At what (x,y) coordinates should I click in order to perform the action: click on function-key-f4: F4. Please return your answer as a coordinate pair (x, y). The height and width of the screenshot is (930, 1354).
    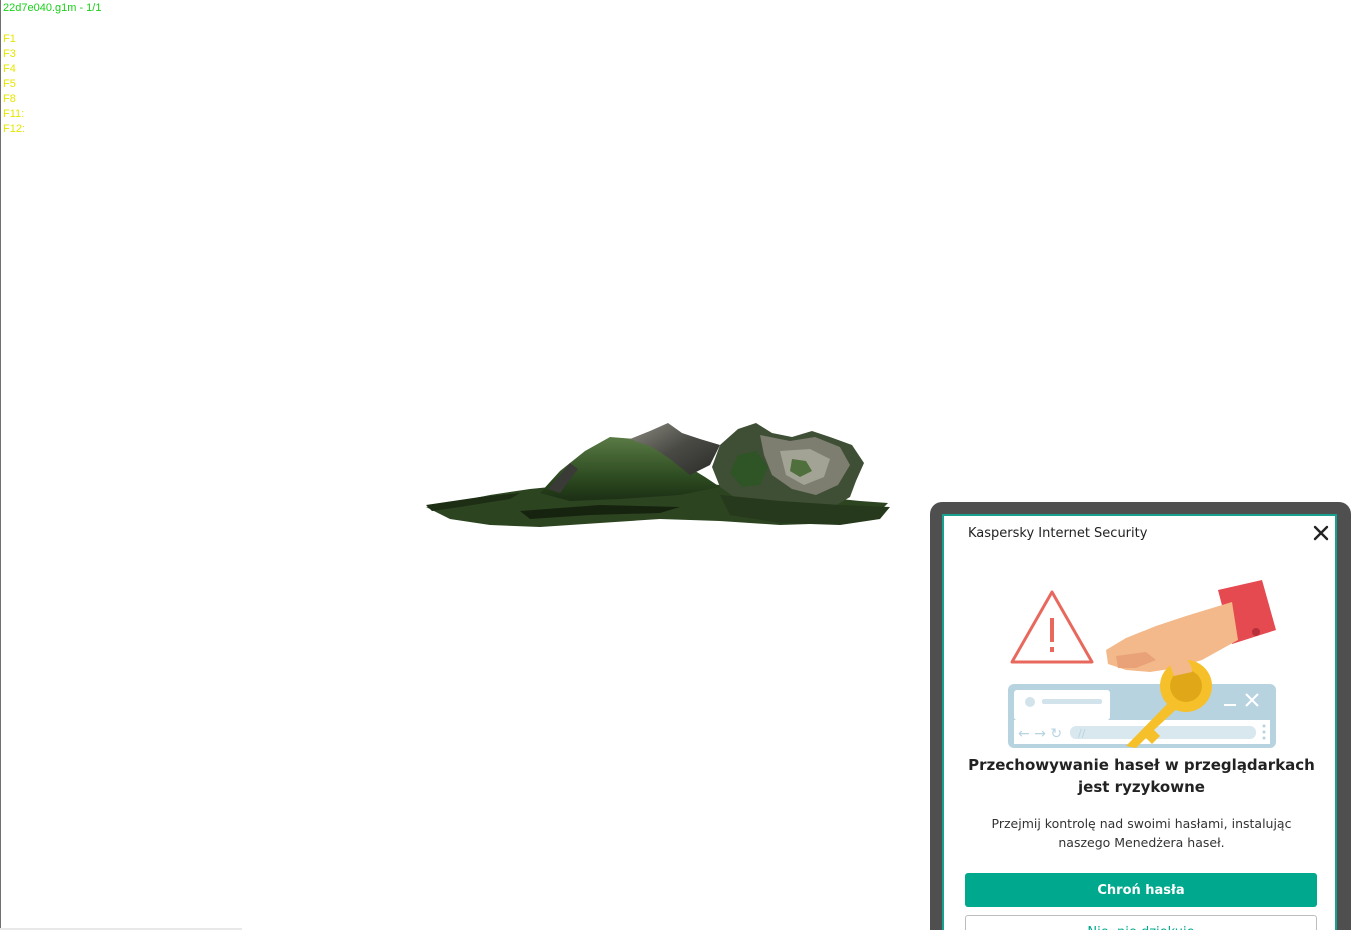
    Looking at the image, I should click on (9, 69).